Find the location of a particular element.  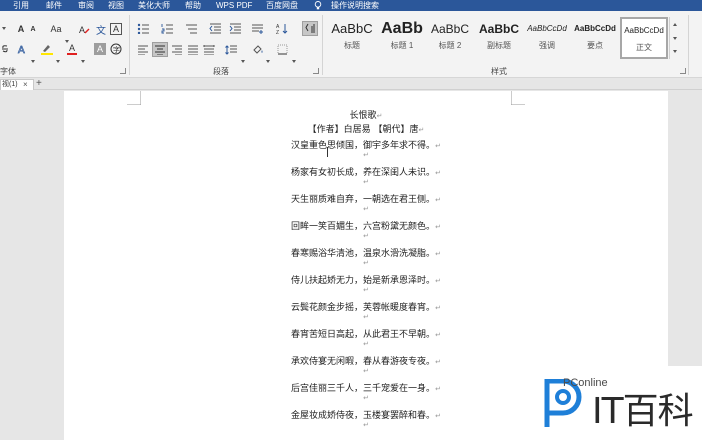

line-spacing-dropdown-icon is located at coordinates (243, 61).